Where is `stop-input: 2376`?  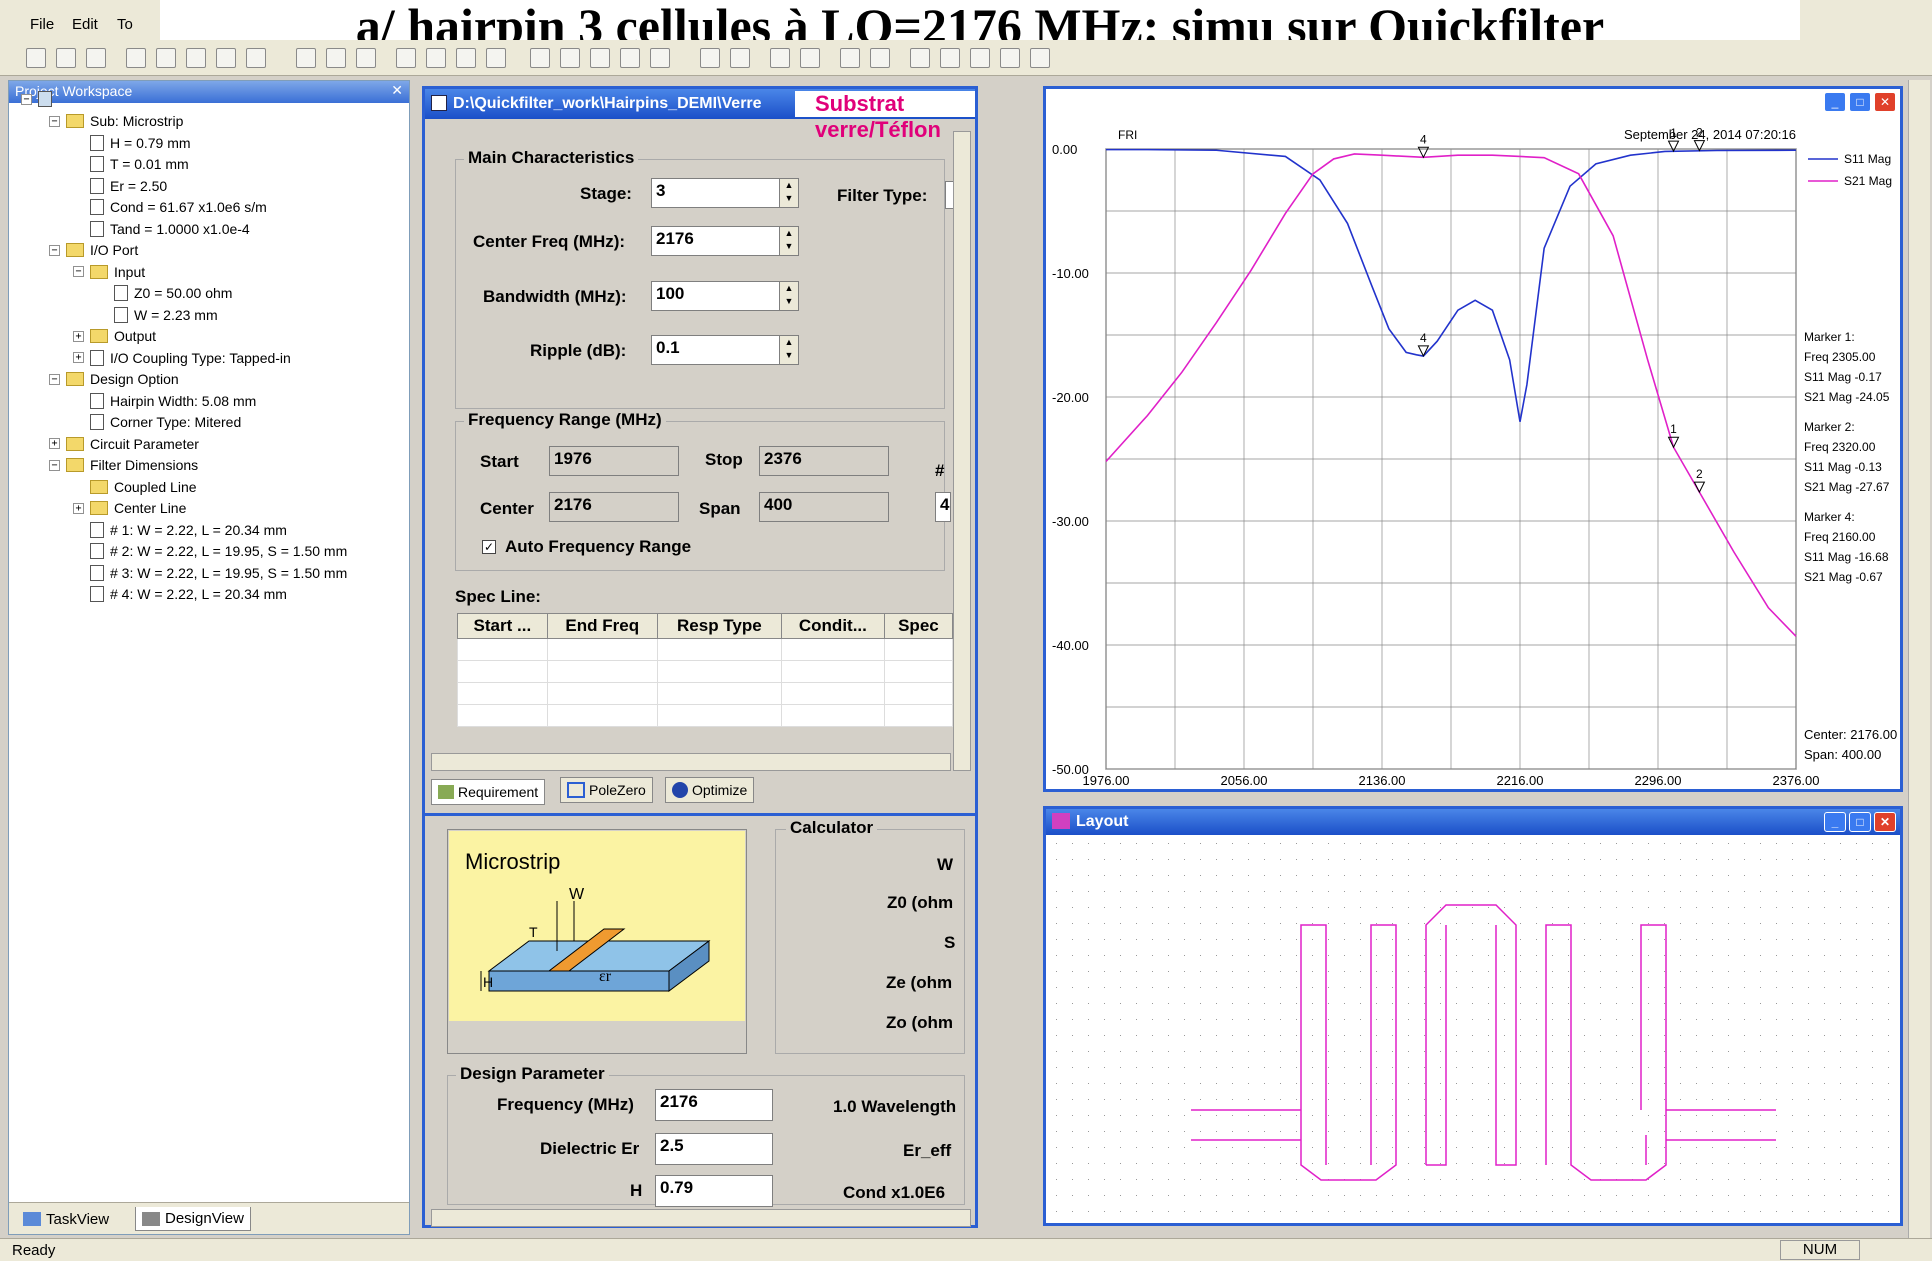 stop-input: 2376 is located at coordinates (824, 461).